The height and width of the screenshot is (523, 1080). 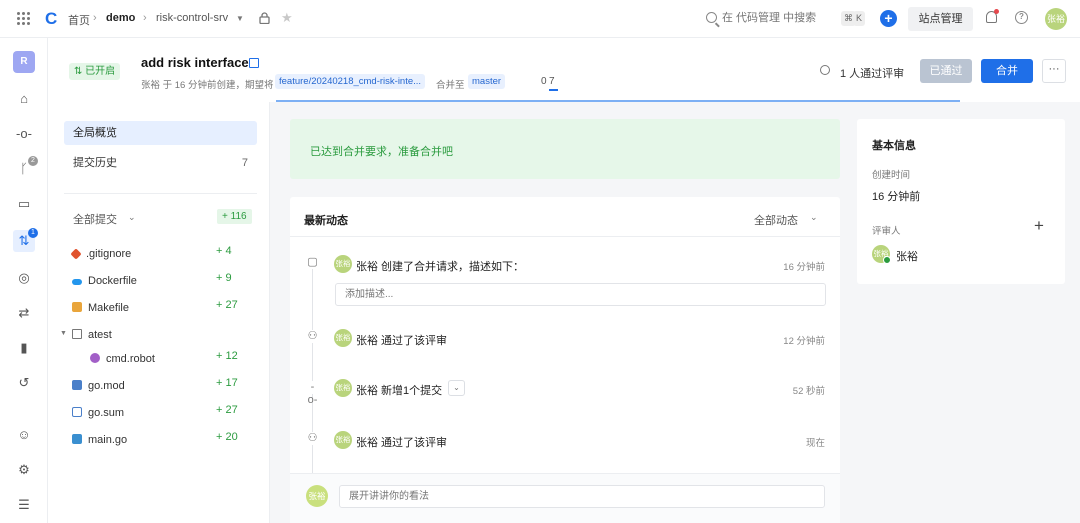 What do you see at coordinates (946, 71) in the screenshot?
I see `passed-button: 已通过` at bounding box center [946, 71].